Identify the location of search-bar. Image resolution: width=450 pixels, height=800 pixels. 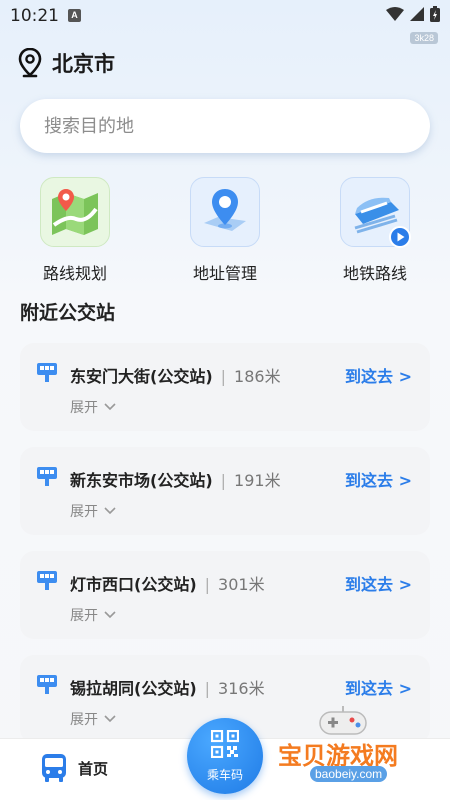
(225, 126).